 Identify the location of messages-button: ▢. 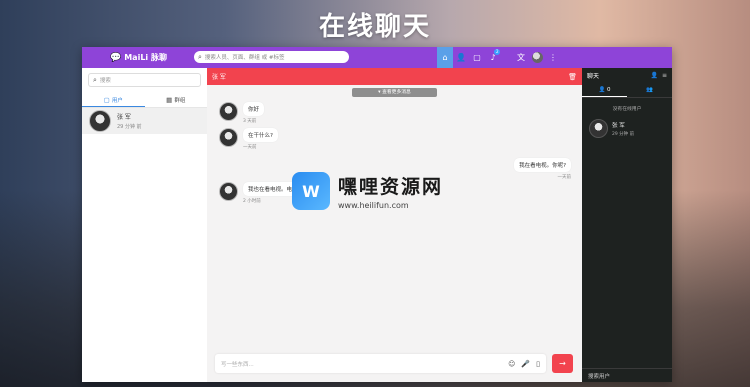
(477, 57).